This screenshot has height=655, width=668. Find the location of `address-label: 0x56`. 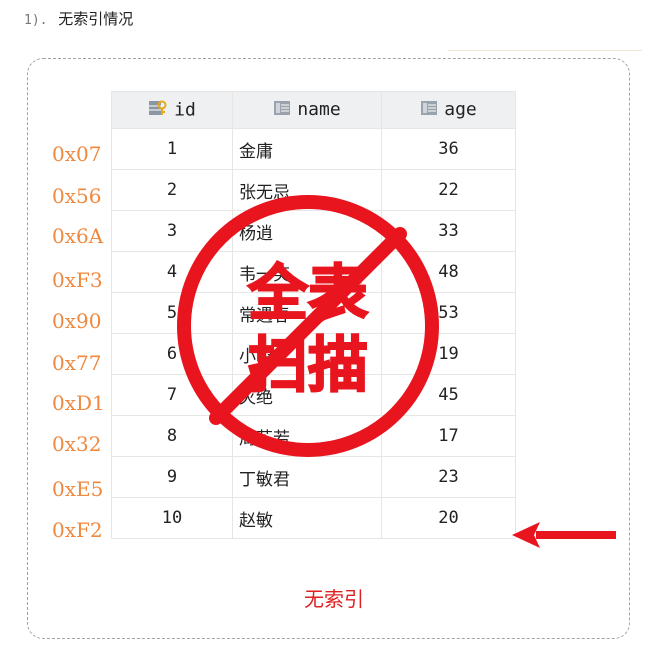

address-label: 0x56 is located at coordinates (77, 196).